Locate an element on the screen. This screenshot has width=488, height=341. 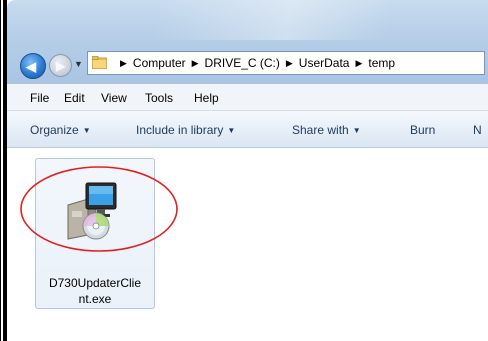
file-item: D730UpdaterClie nt.exe is located at coordinates (95, 233).